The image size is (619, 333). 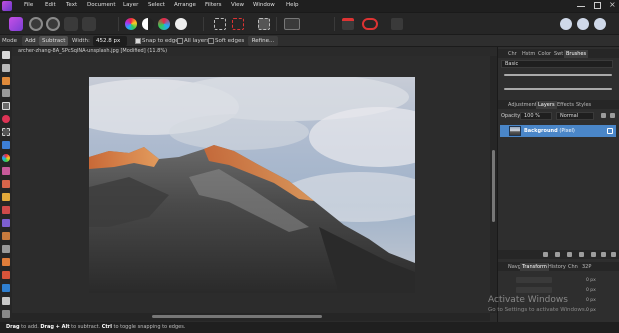 I want to click on paint-brush-tool-icon, so click(x=6, y=171).